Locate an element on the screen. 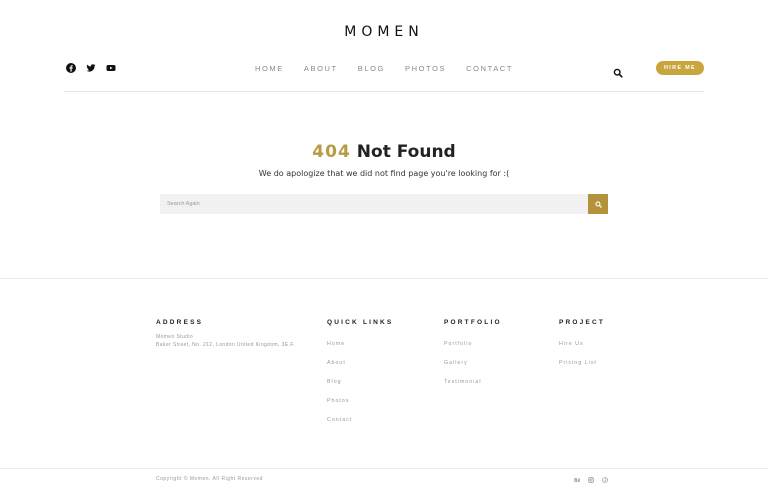  svg-text: Bē is located at coordinates (577, 480).